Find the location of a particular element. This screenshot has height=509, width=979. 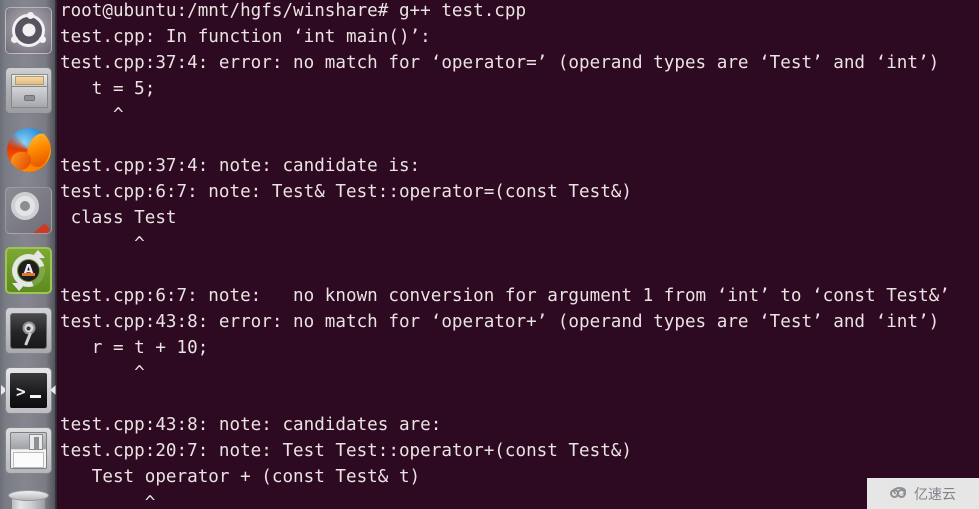

launcher-item-software-updater: A is located at coordinates (28, 270).